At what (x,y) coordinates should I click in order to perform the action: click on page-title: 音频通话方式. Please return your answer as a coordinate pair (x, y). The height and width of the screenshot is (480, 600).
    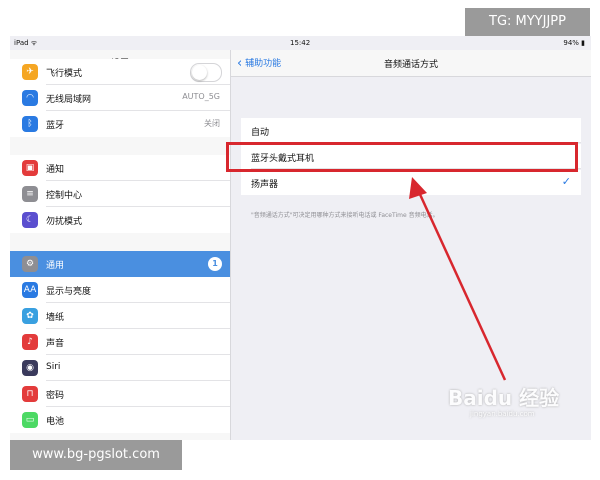
    Looking at the image, I should click on (410, 65).